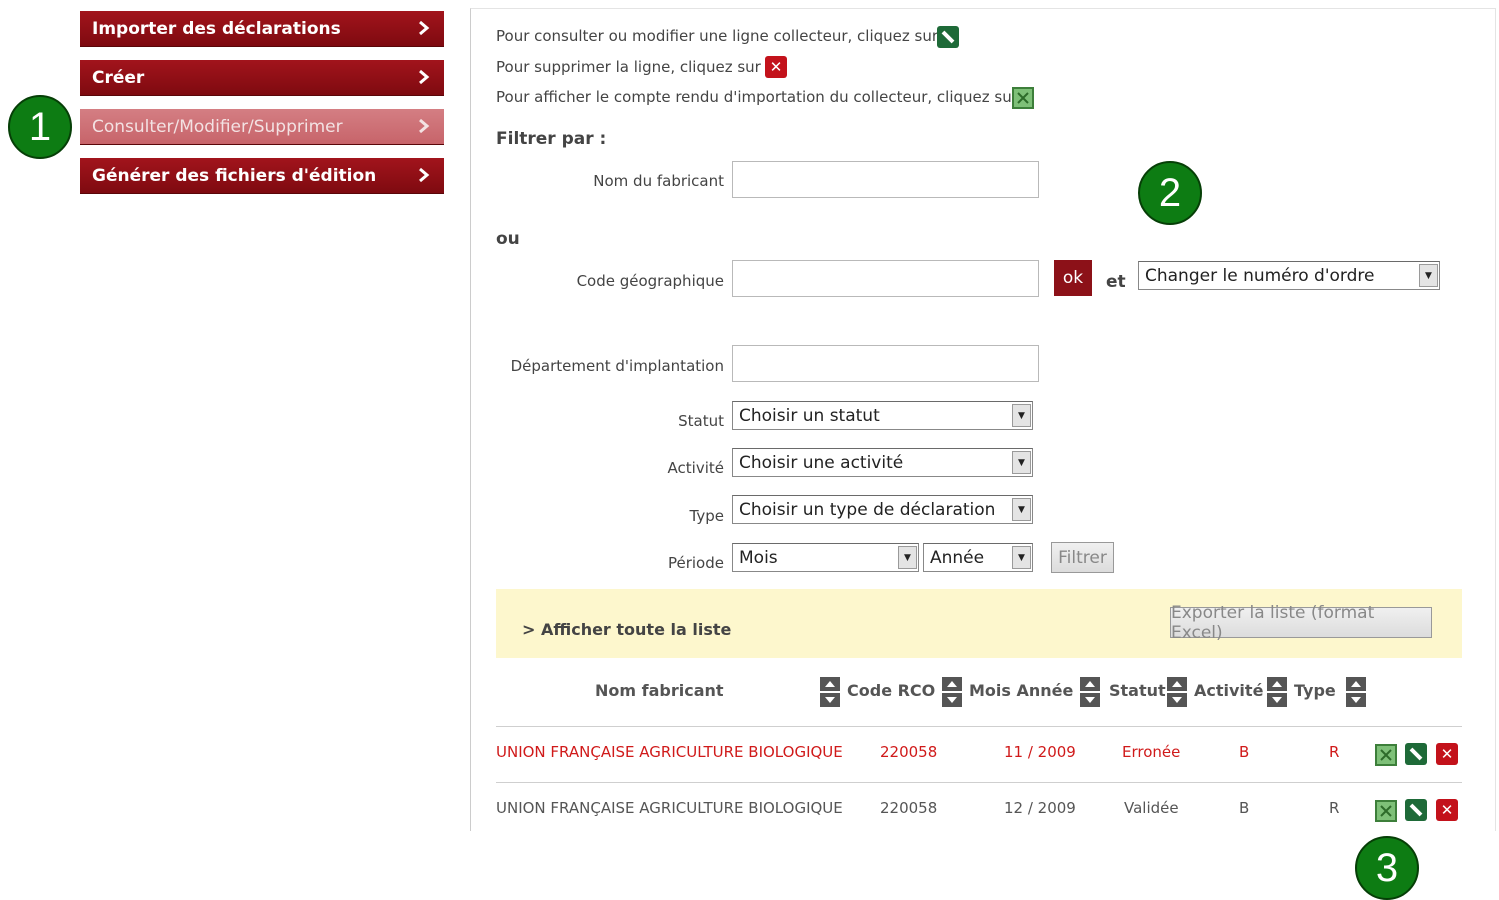  I want to click on header-activite: Activité, so click(1228, 690).